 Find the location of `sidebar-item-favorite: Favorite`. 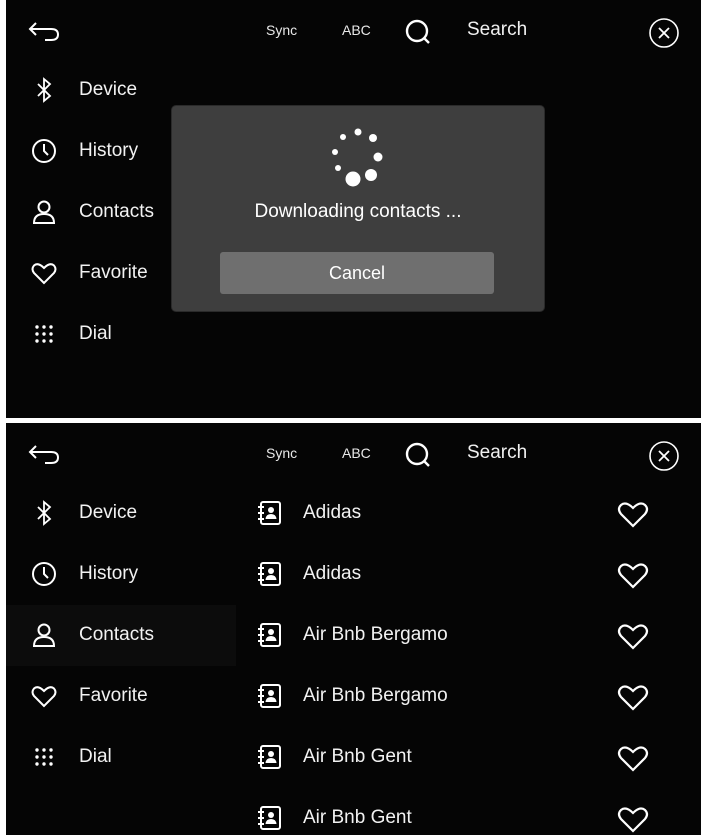

sidebar-item-favorite: Favorite is located at coordinates (121, 696).